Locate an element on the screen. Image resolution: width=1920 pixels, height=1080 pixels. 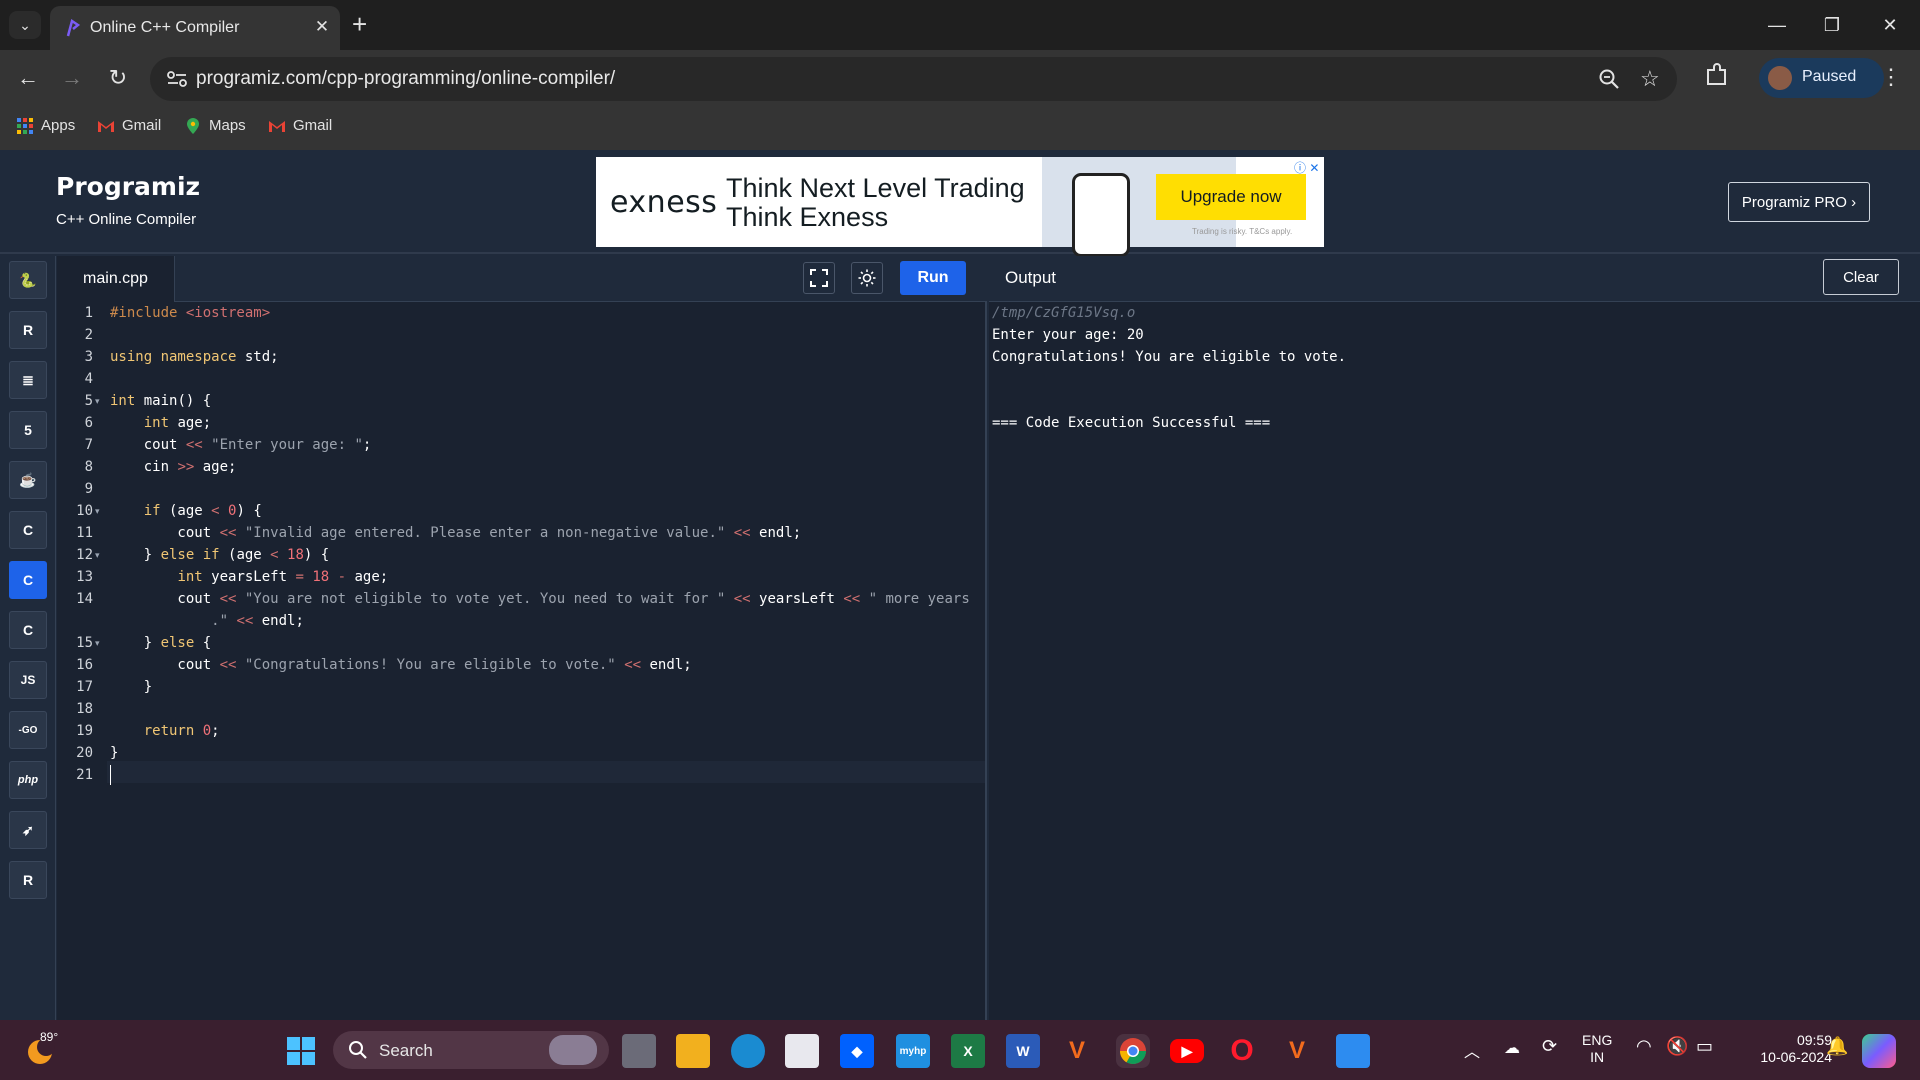
run-button: Run is located at coordinates (933, 278).